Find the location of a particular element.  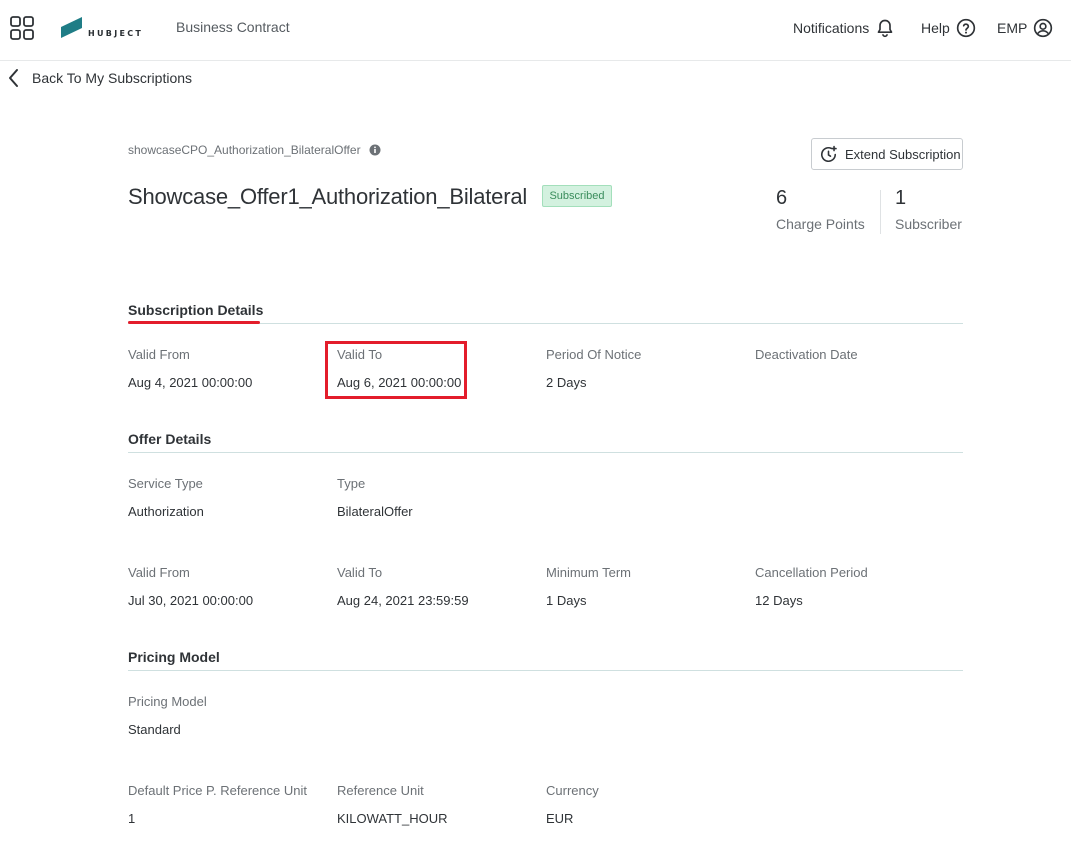

active-section-underline is located at coordinates (194, 322).